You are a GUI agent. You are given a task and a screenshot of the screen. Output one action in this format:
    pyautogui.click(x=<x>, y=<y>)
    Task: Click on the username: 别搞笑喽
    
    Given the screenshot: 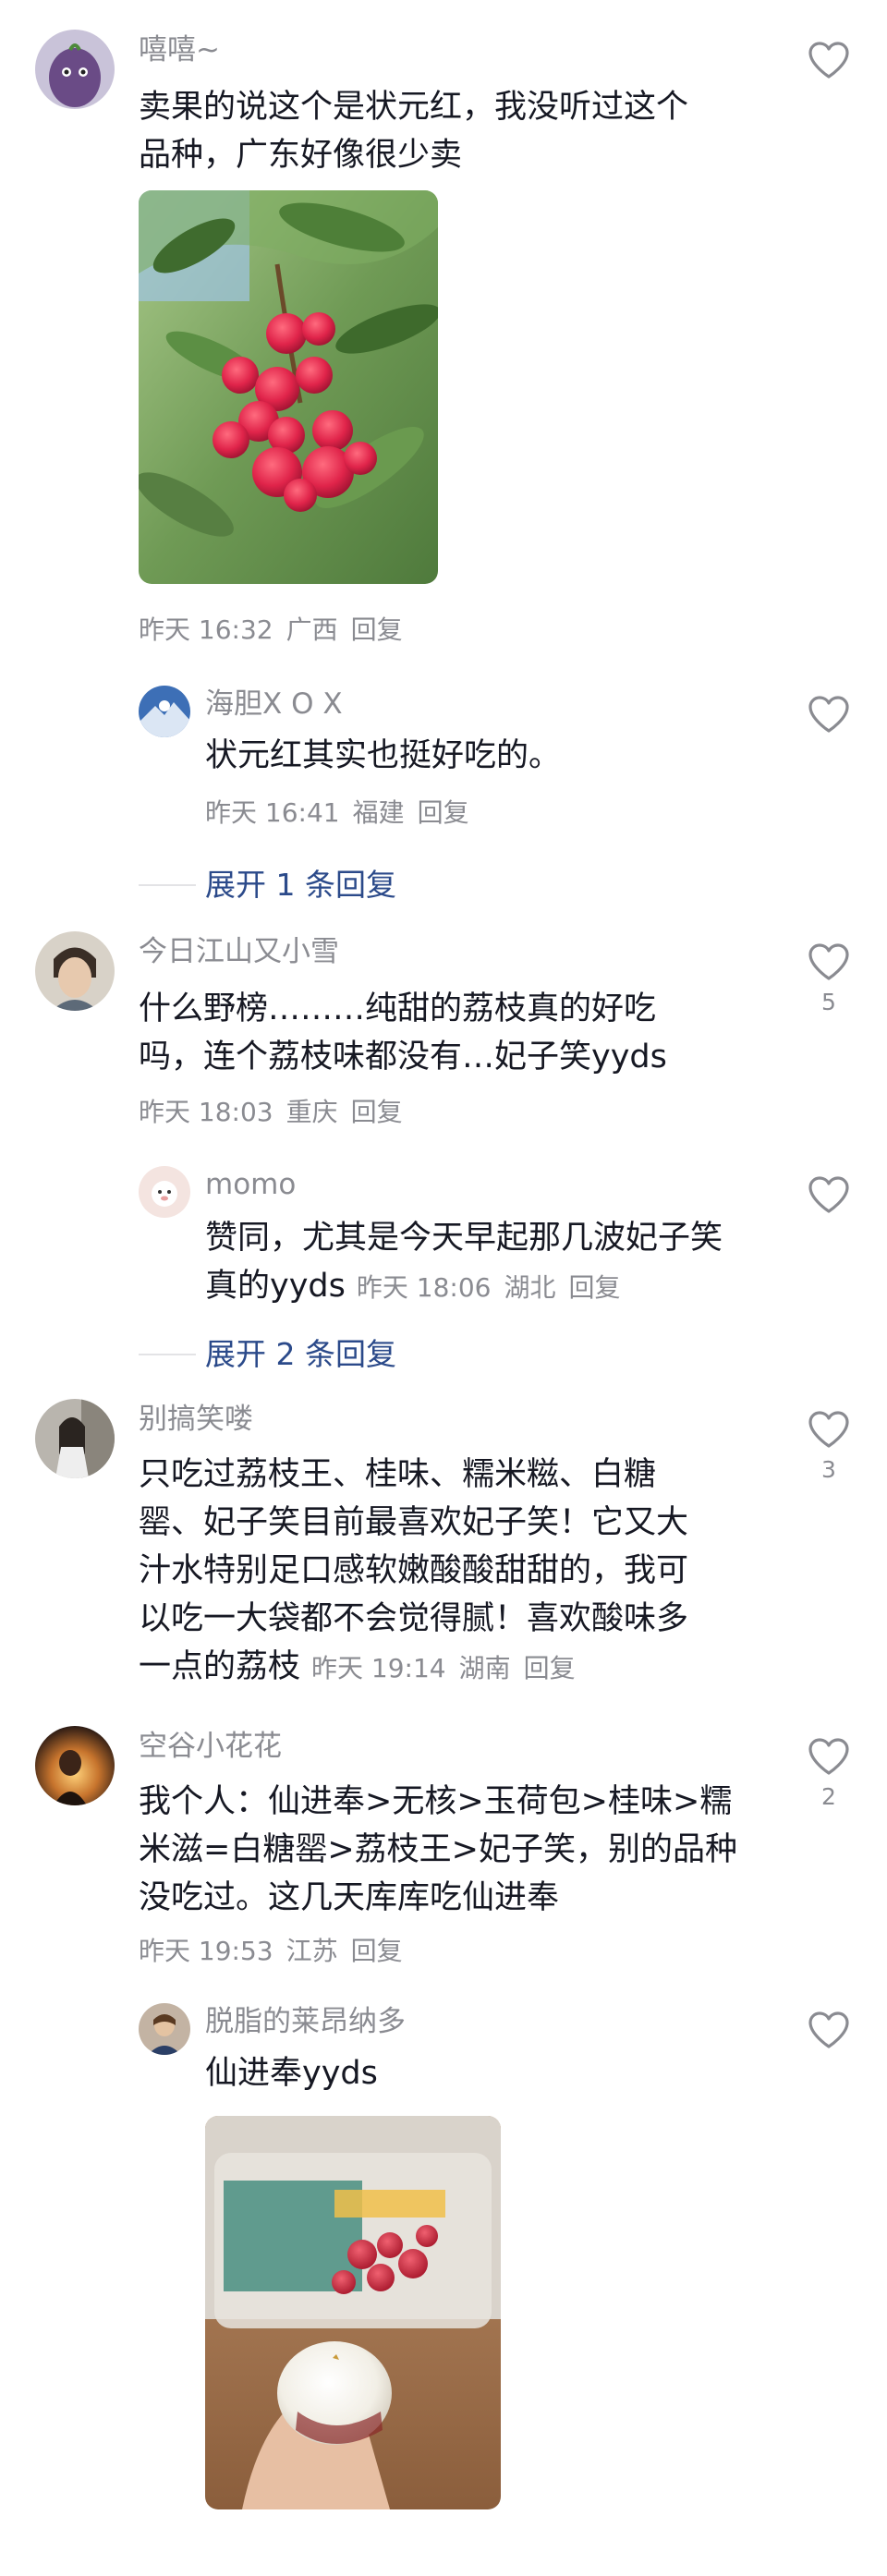 What is the action you would take?
    pyautogui.click(x=196, y=1419)
    